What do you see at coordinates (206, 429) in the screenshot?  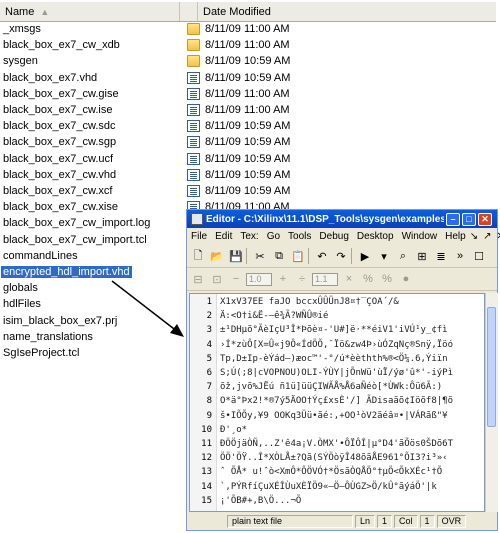 I see `line-number: 10` at bounding box center [206, 429].